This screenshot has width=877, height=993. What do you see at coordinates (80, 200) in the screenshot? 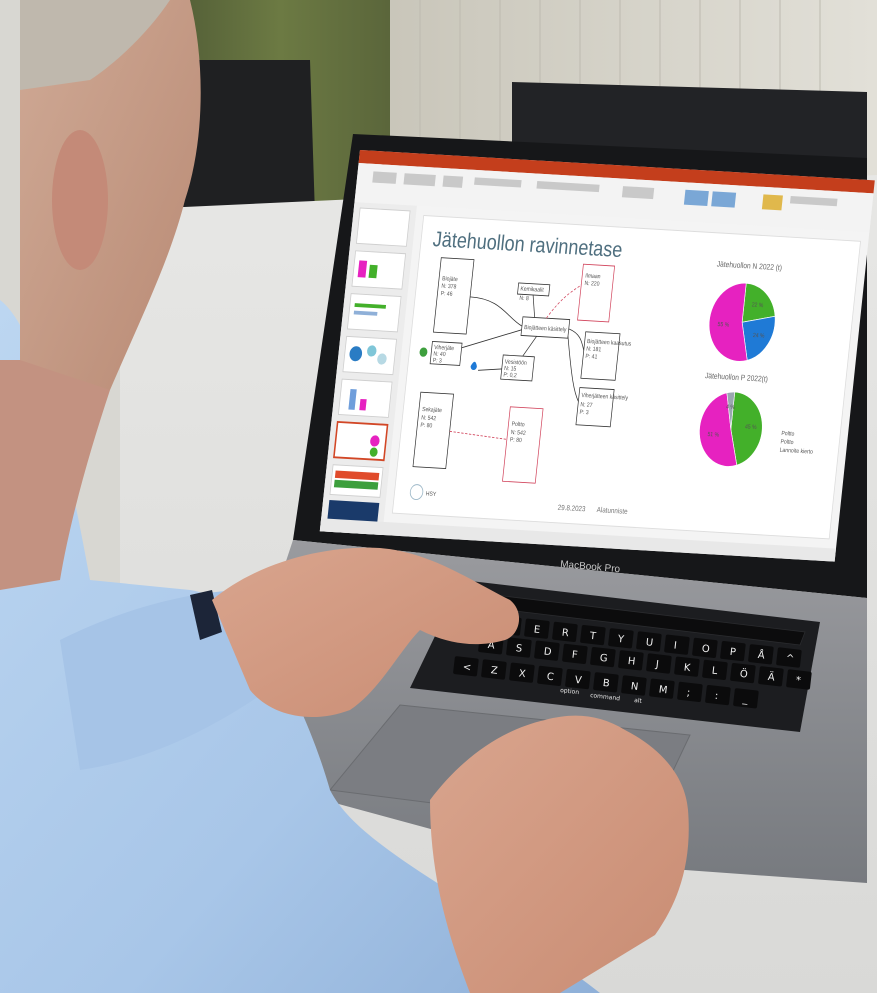
I see `ear` at bounding box center [80, 200].